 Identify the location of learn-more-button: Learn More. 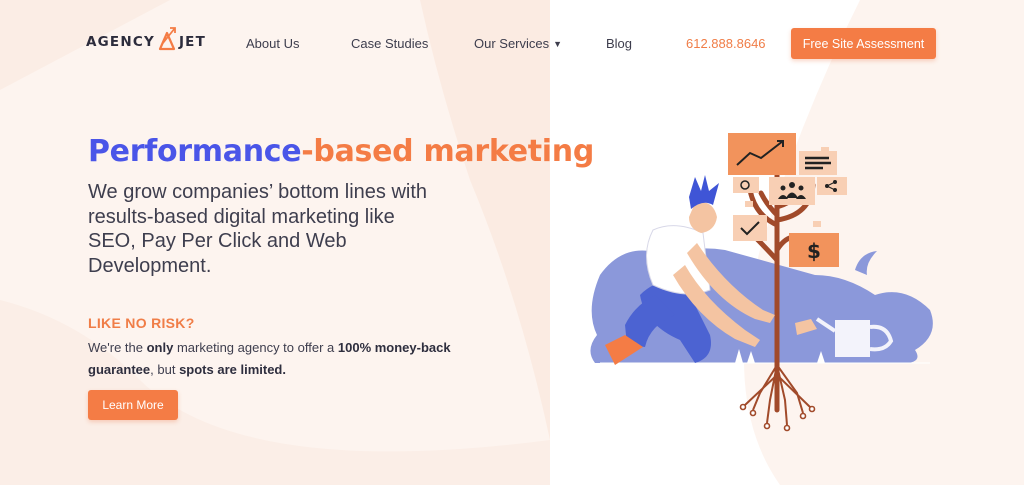
(133, 405).